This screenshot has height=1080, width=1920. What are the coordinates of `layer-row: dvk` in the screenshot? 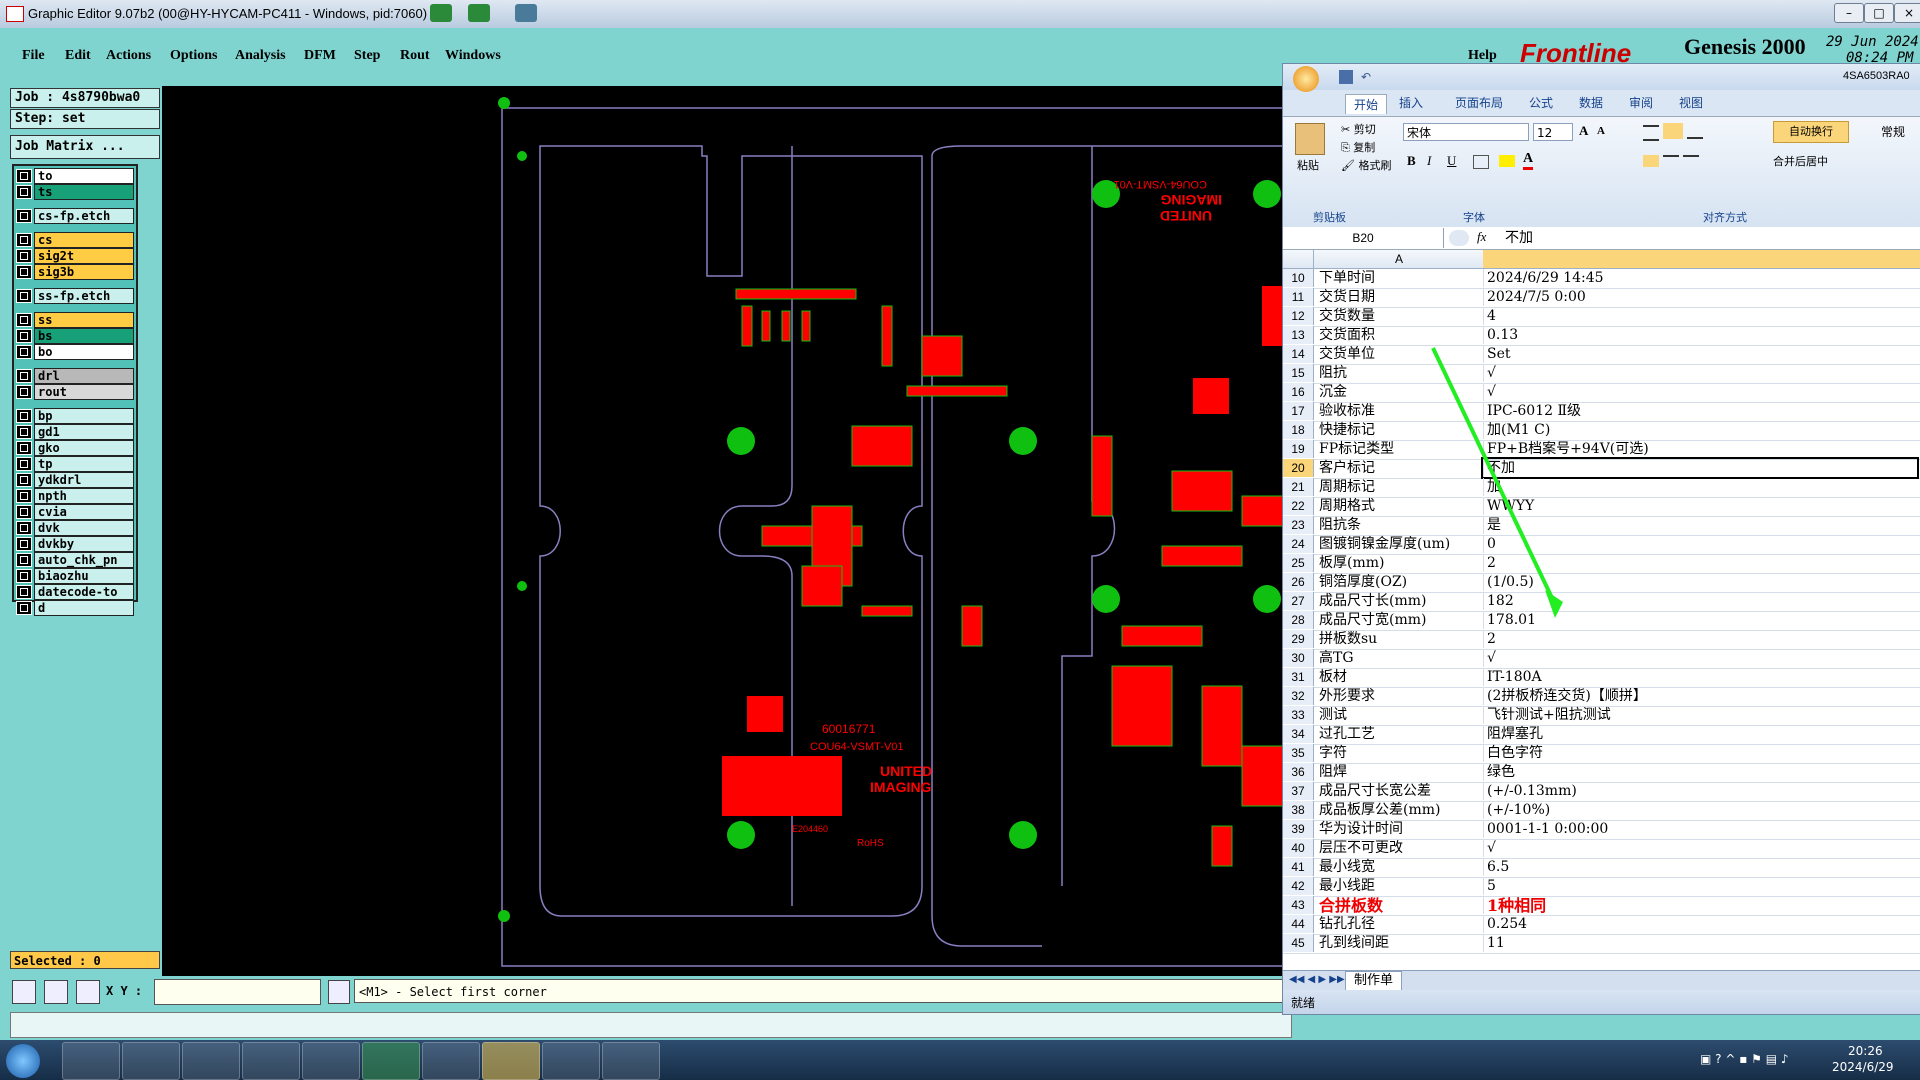 It's located at (75, 528).